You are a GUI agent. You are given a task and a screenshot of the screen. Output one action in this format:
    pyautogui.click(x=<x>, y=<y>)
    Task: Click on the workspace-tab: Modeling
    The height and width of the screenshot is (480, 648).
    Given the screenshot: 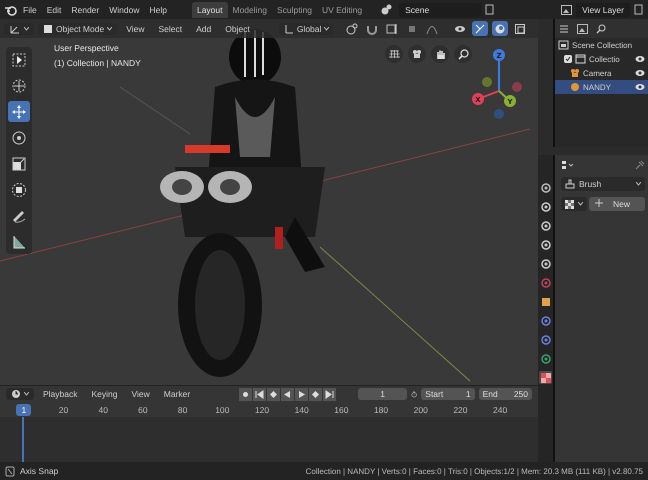 What is the action you would take?
    pyautogui.click(x=250, y=10)
    